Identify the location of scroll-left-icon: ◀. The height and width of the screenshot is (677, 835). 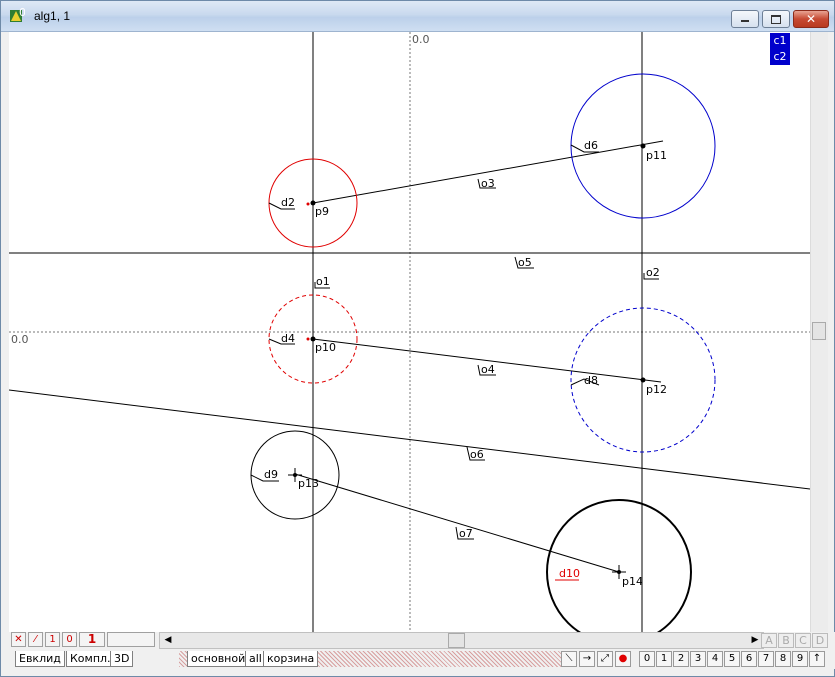
(168, 640).